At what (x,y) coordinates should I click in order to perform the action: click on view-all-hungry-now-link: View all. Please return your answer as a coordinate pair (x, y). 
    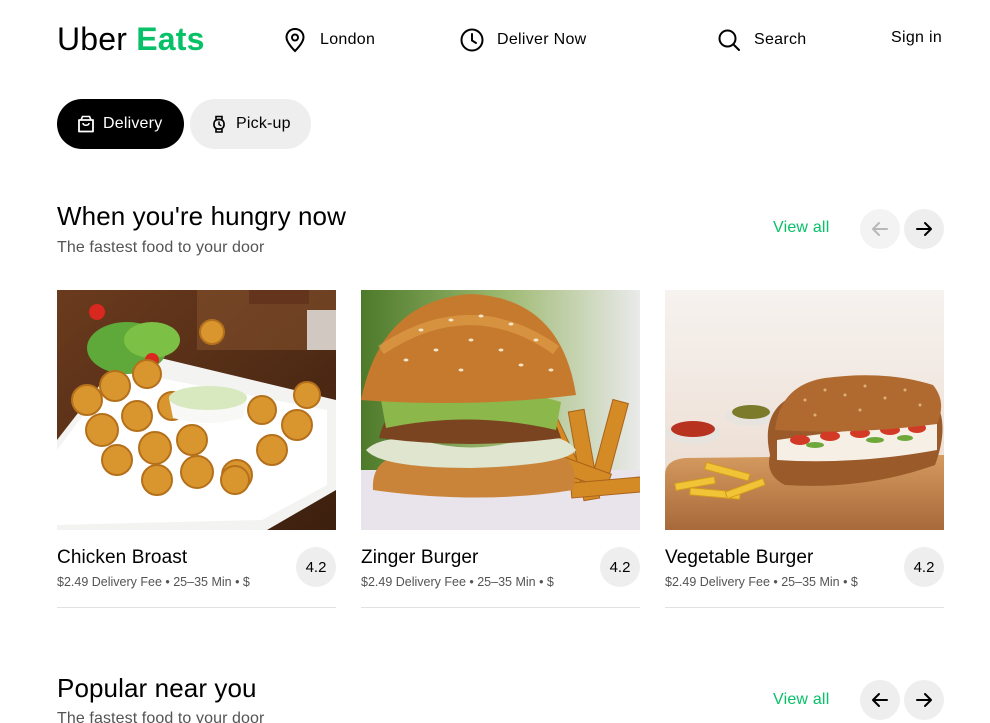
    Looking at the image, I should click on (801, 228).